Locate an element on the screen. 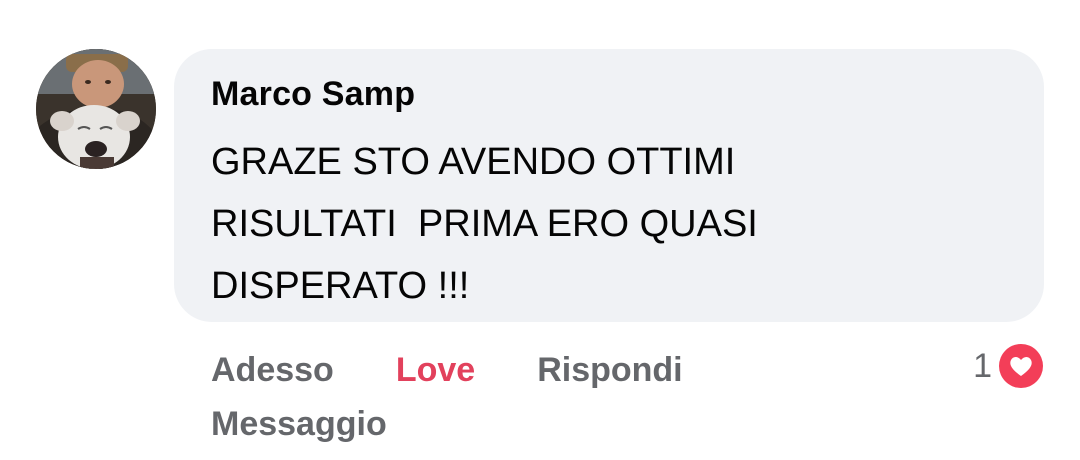 The height and width of the screenshot is (460, 1080). comment-actions: Adesso Love Rispondi is located at coordinates (447, 370).